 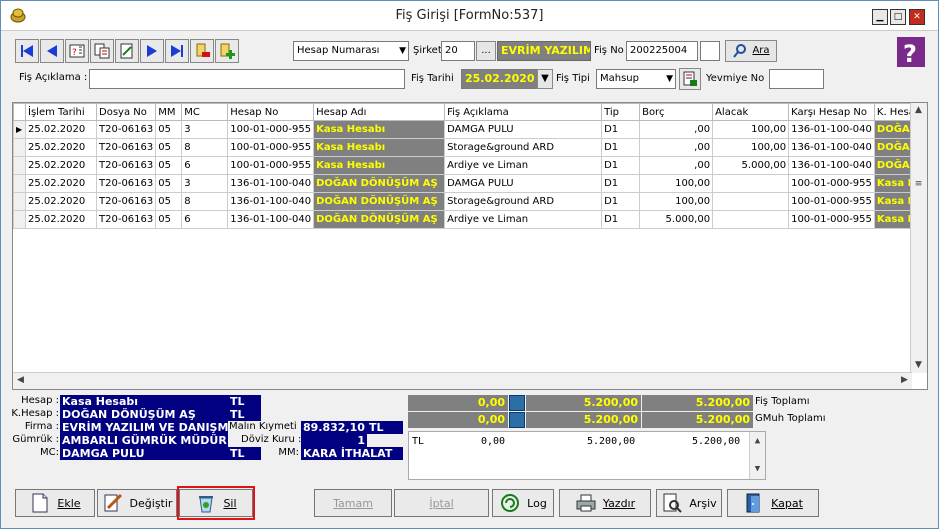 I want to click on yevmiye-input, so click(x=796, y=79).